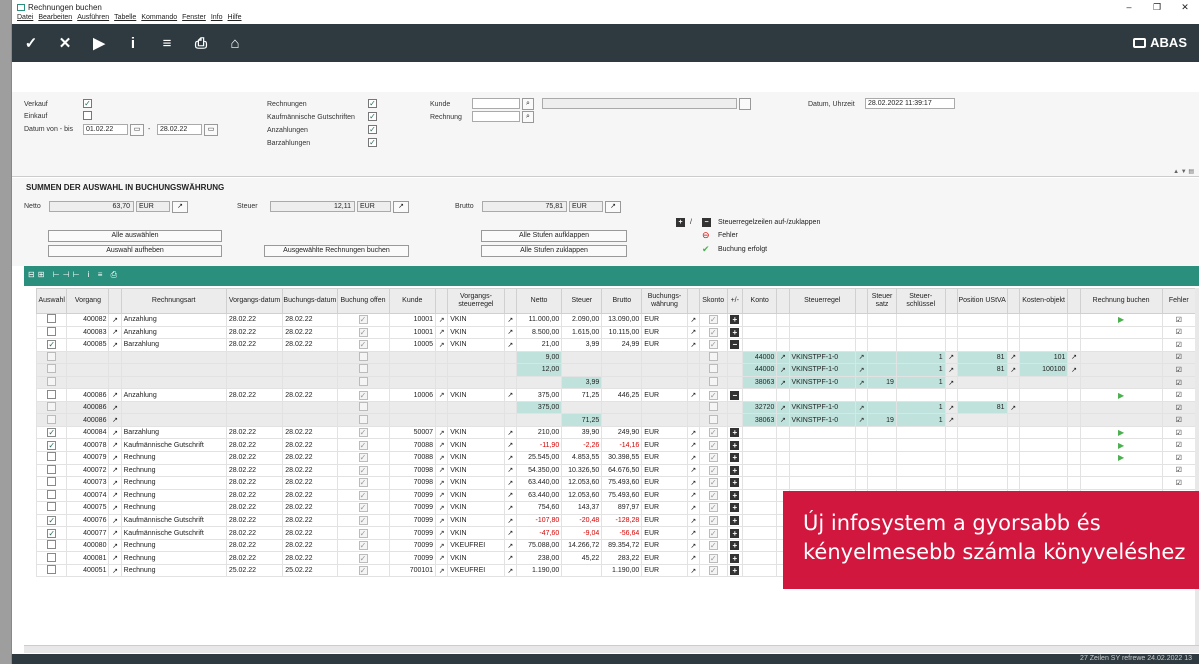 This screenshot has width=1199, height=664. Describe the element at coordinates (135, 236) in the screenshot. I see `alle-auswaehlen-button: Alle auswählen` at that location.